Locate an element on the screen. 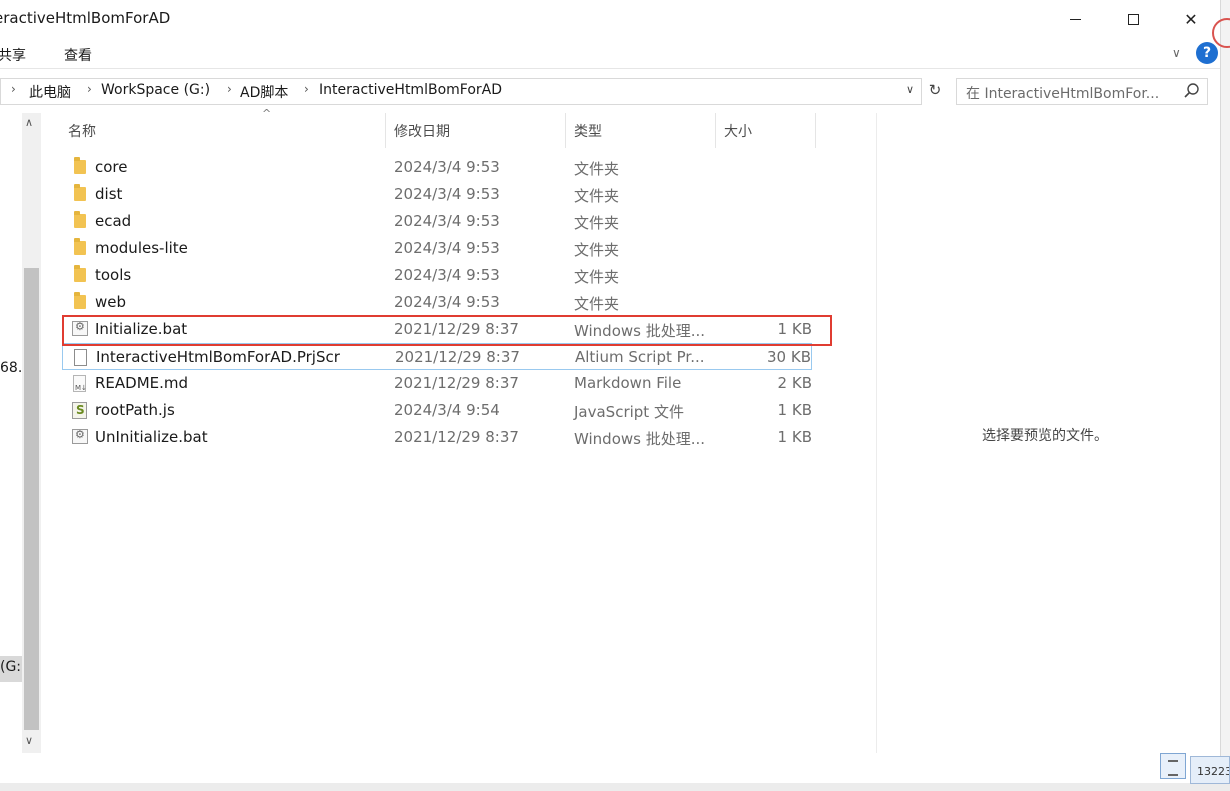 The height and width of the screenshot is (791, 1230). file-name: tools is located at coordinates (113, 275).